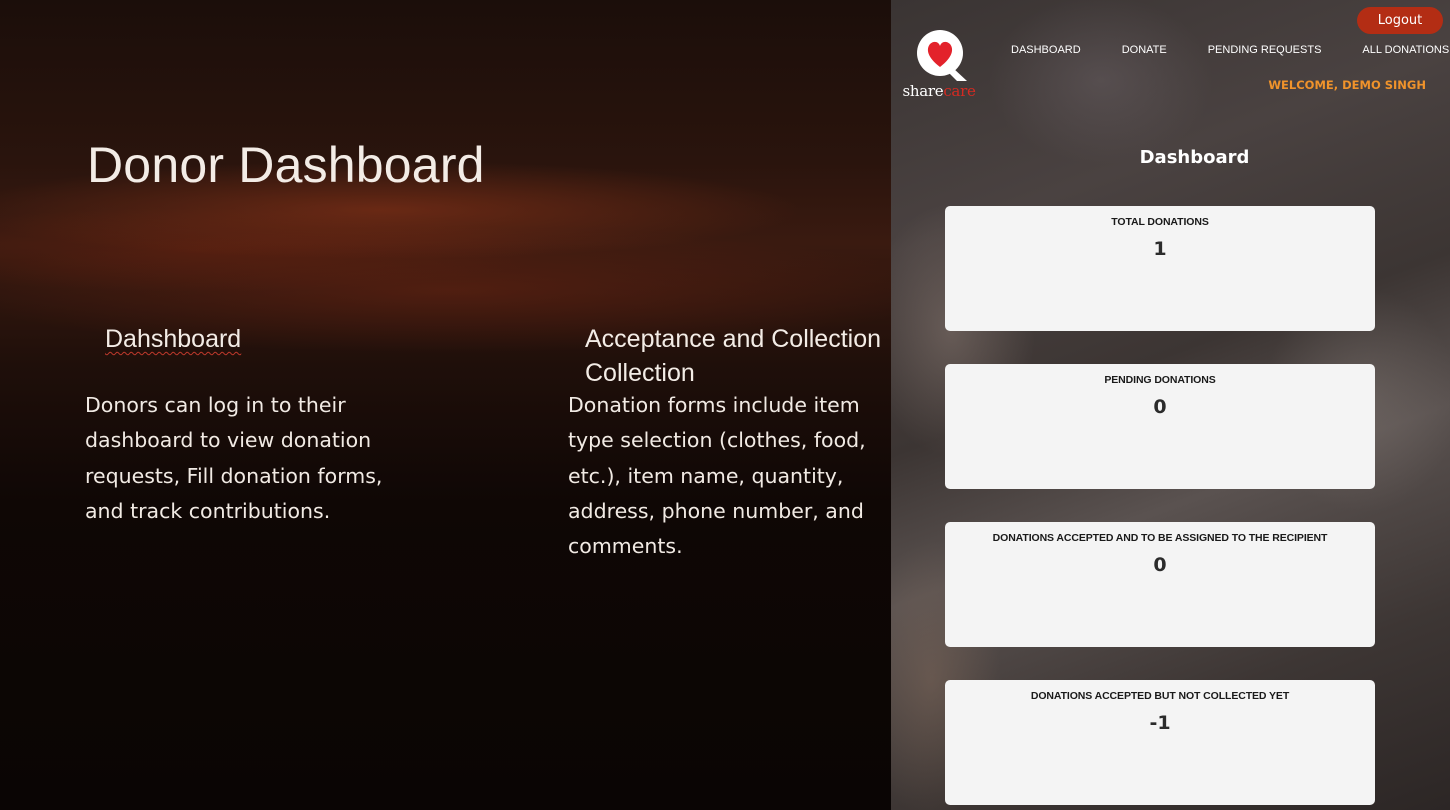  Describe the element at coordinates (286, 165) in the screenshot. I see `slide-title: Donor Dashboard` at that location.